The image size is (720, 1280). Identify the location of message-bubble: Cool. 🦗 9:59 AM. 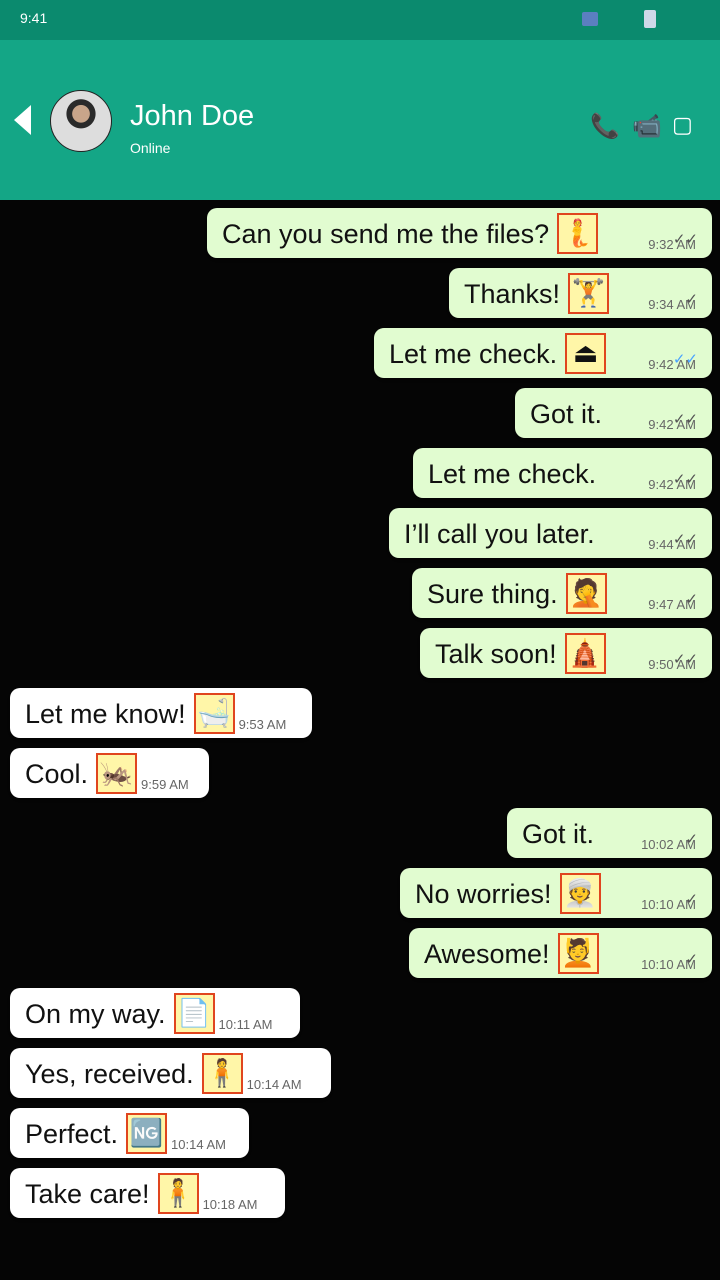
(109, 773).